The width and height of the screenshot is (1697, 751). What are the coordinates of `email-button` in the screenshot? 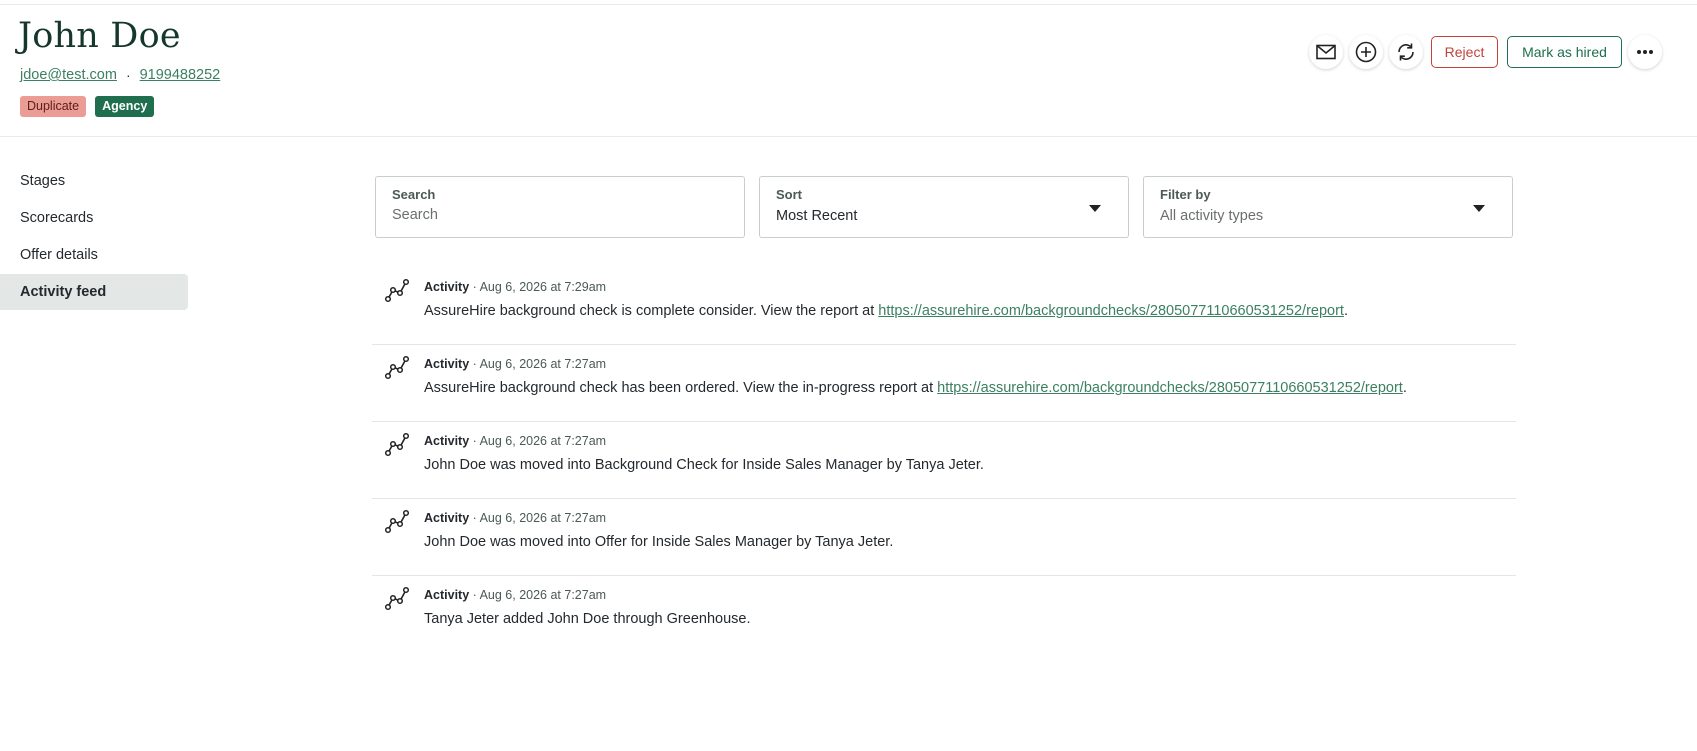 It's located at (1326, 52).